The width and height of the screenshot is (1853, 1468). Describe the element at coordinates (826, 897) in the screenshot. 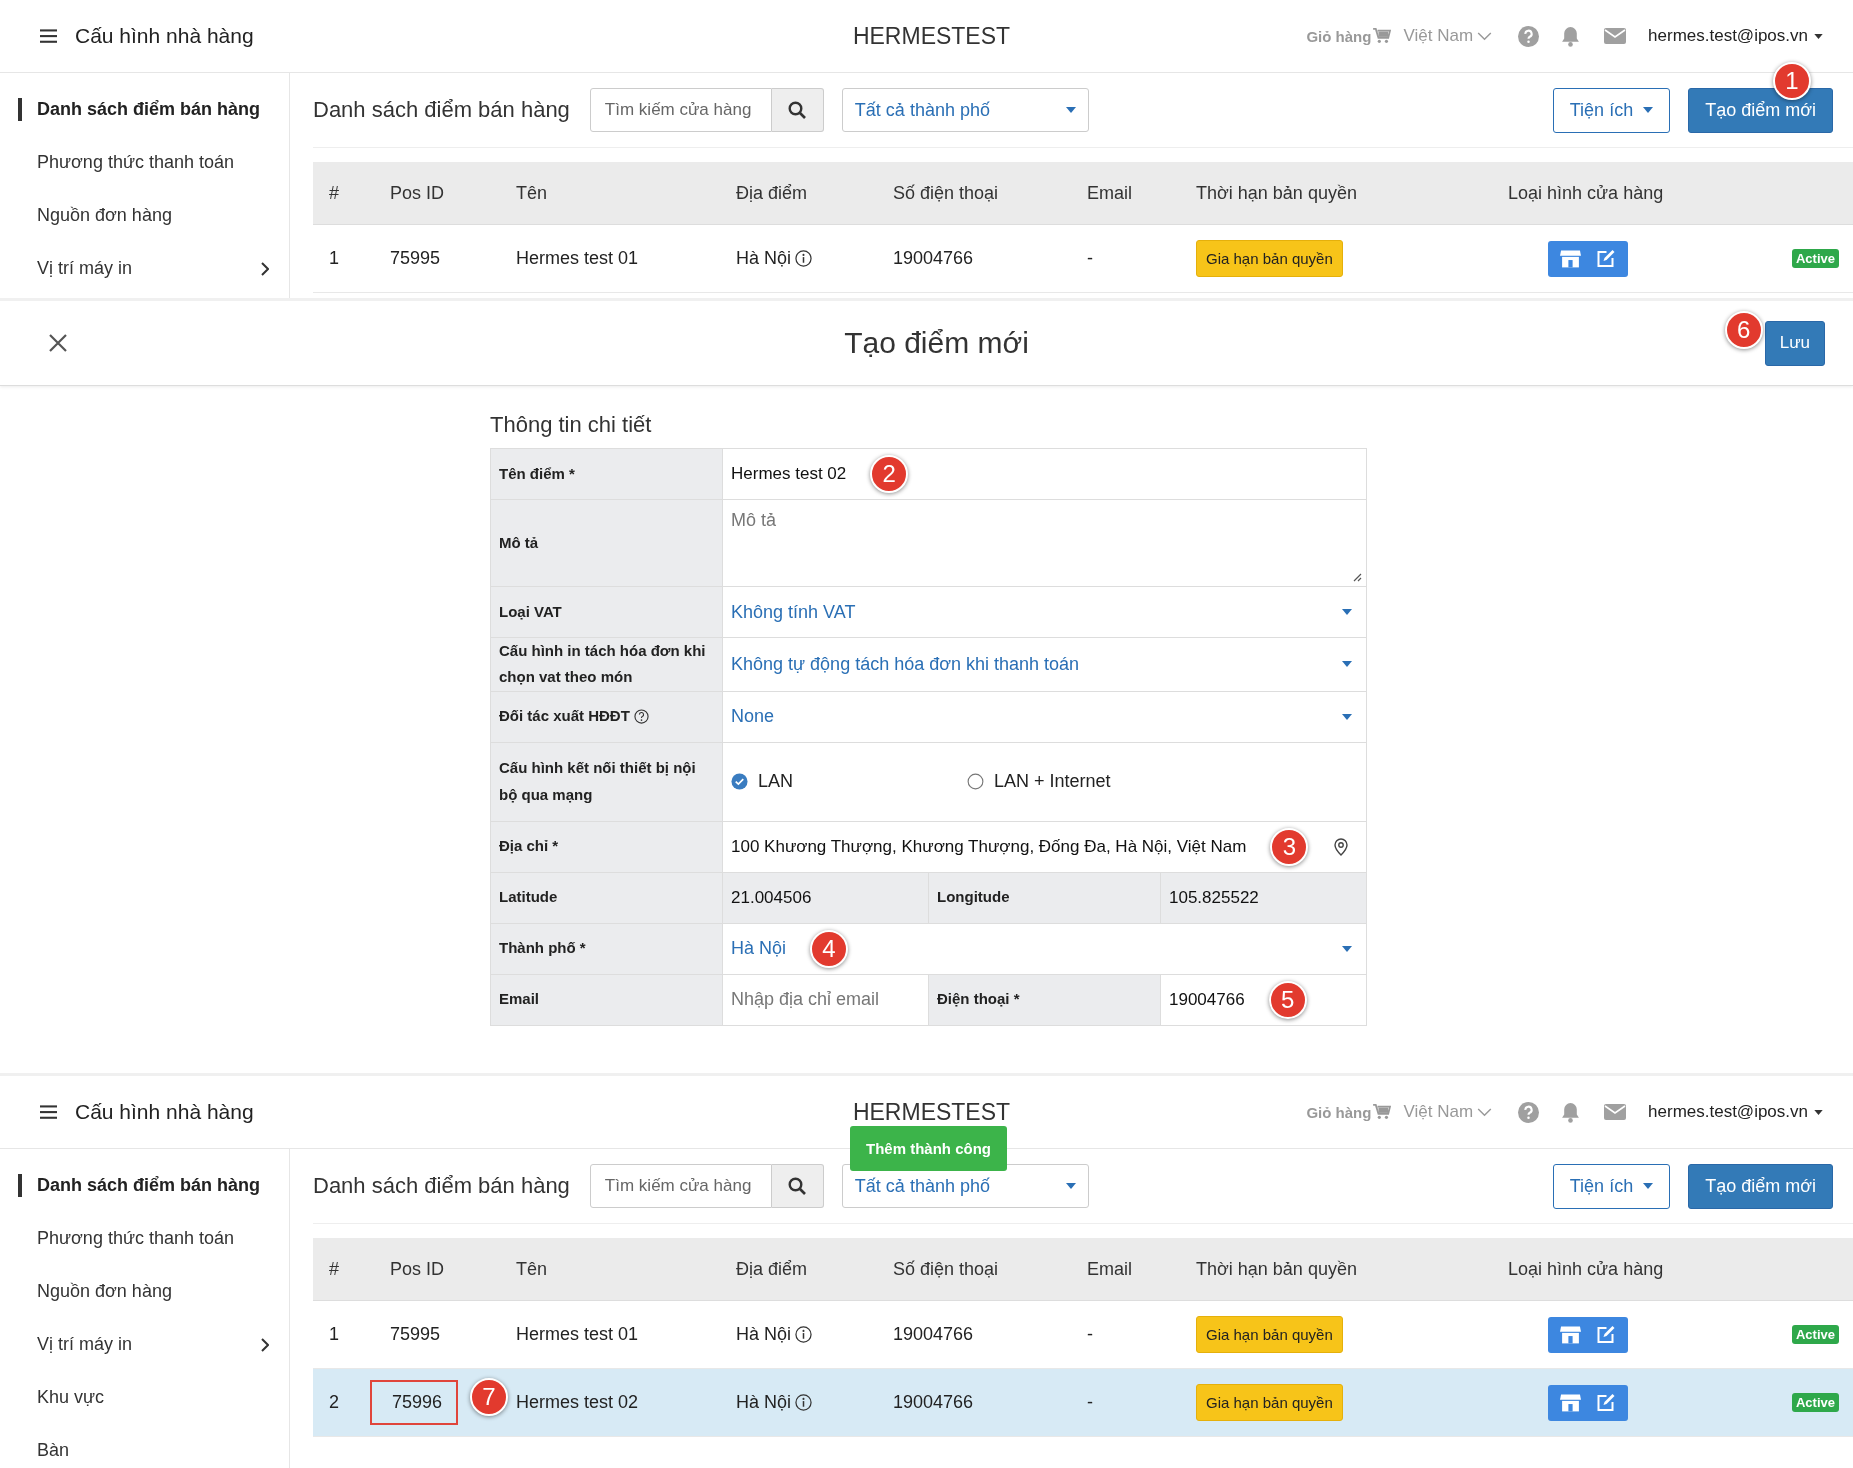

I see `text-field: 21.004506` at that location.